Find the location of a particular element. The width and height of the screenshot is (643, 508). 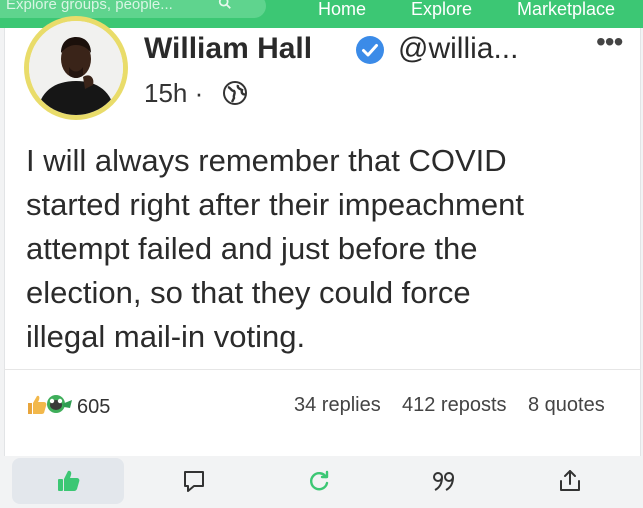

comment-icon is located at coordinates (194, 481).